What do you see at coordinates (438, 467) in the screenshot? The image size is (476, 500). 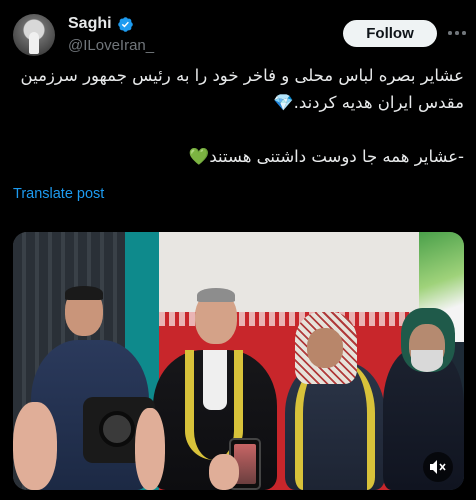 I see `volume-muted-icon` at bounding box center [438, 467].